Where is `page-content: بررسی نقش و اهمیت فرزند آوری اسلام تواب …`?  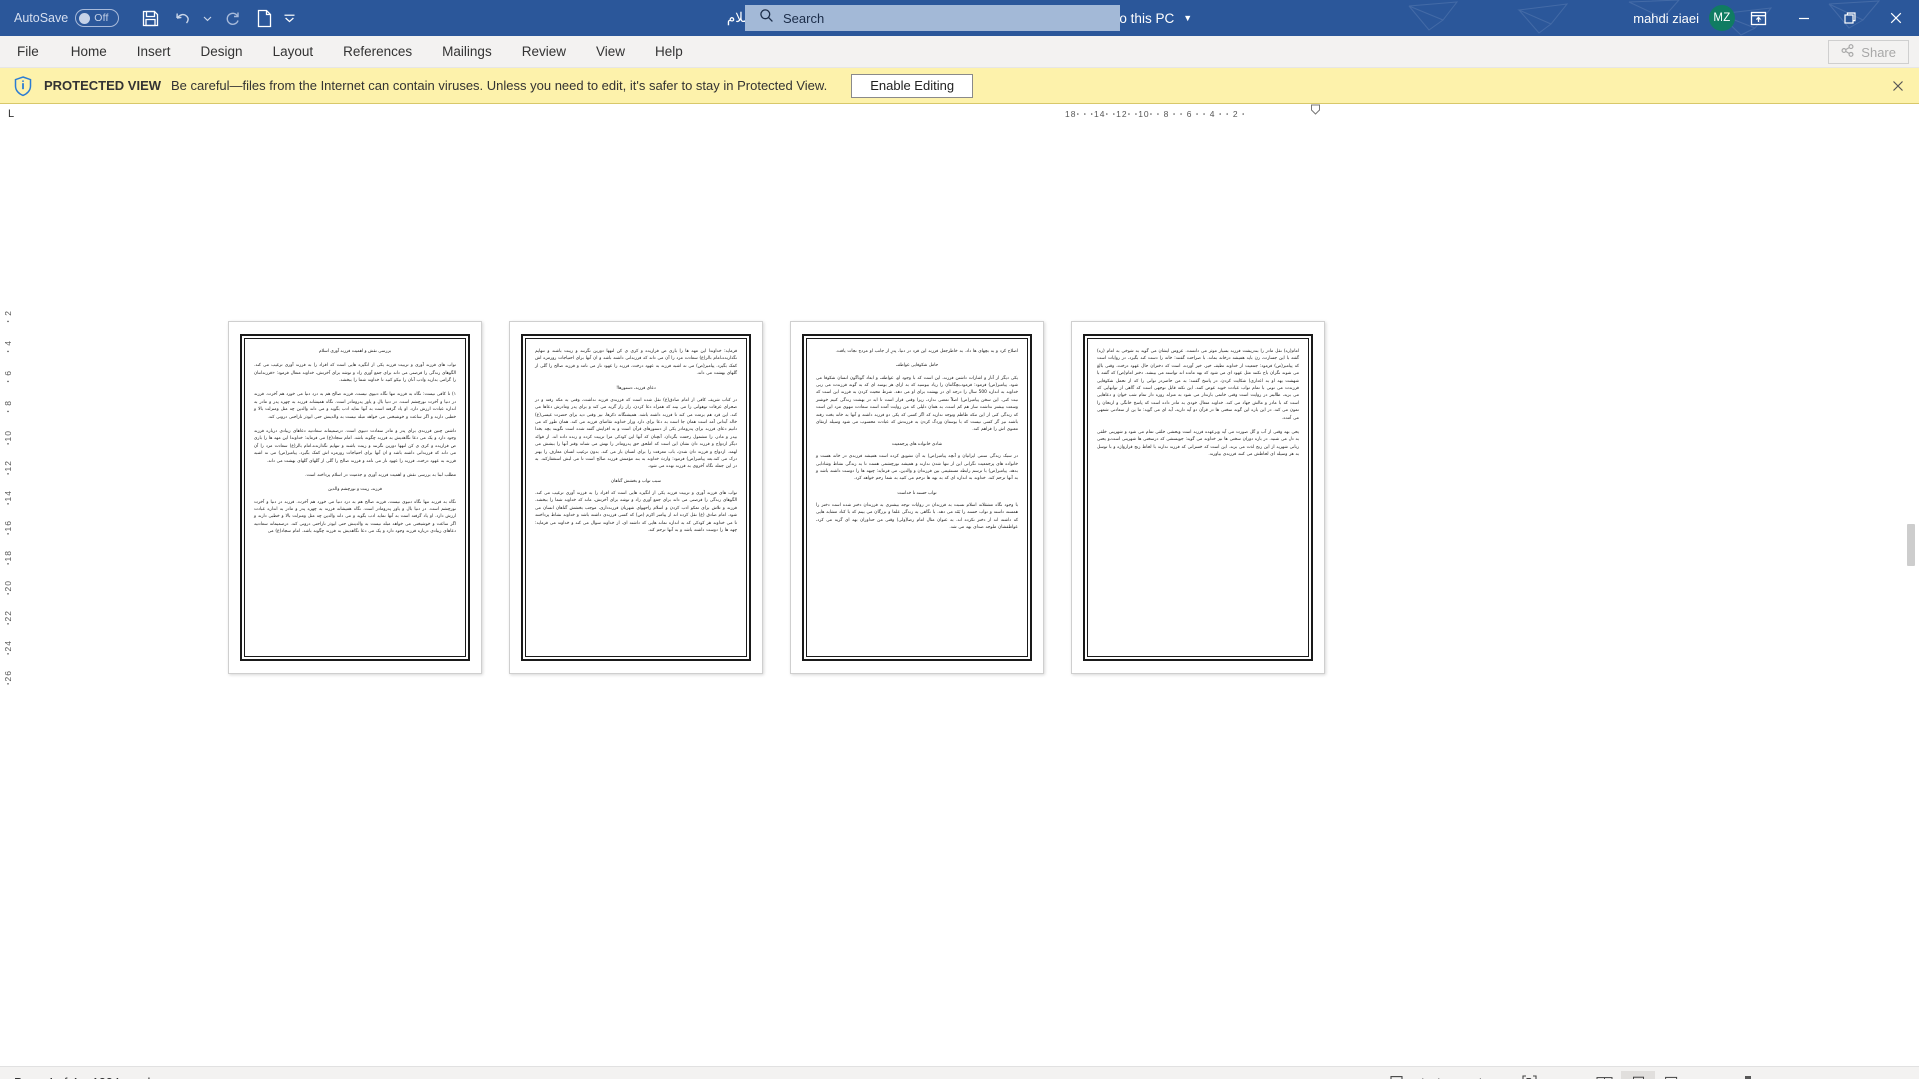
page-content: بررسی نقش و اهمیت فرزند آوری اسلام تواب … is located at coordinates (355, 497).